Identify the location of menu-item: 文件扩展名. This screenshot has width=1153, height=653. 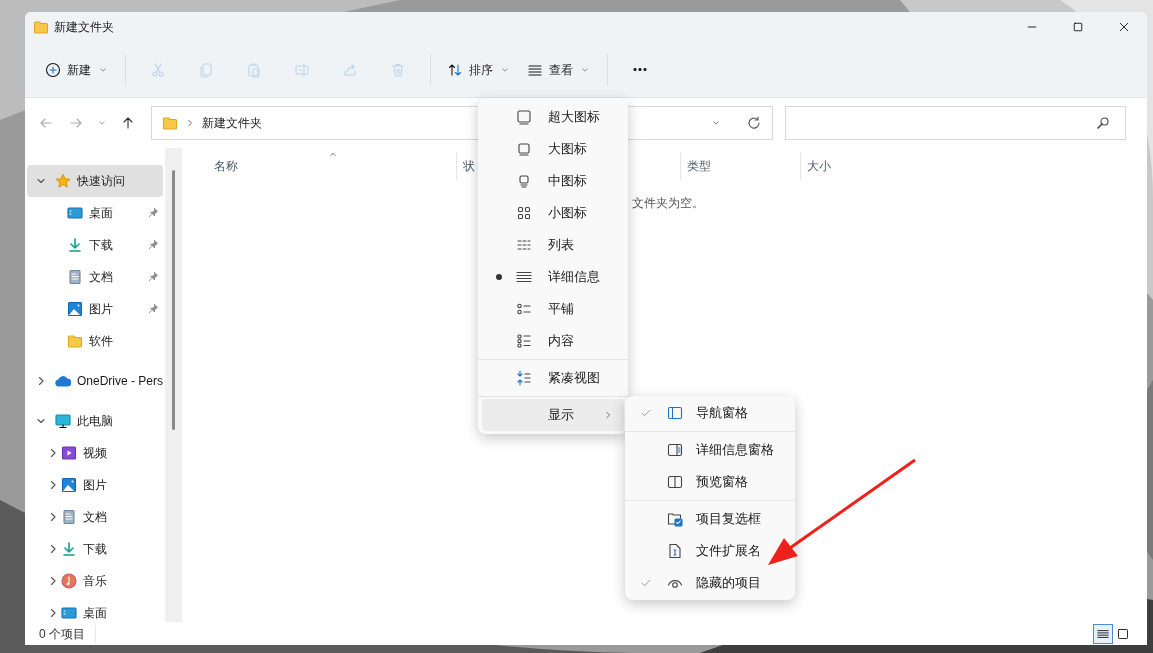
(710, 551).